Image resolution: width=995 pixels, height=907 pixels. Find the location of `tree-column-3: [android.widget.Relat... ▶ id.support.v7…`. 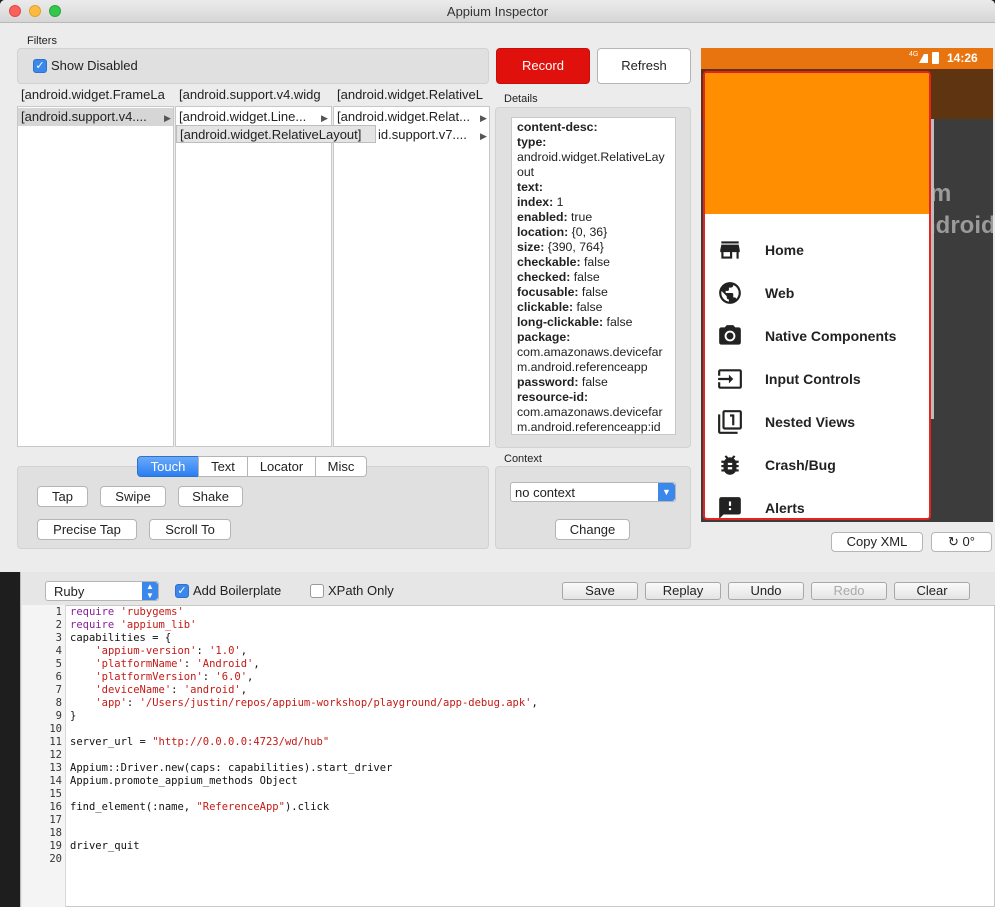

tree-column-3: [android.widget.Relat... ▶ id.support.v7… is located at coordinates (411, 276).